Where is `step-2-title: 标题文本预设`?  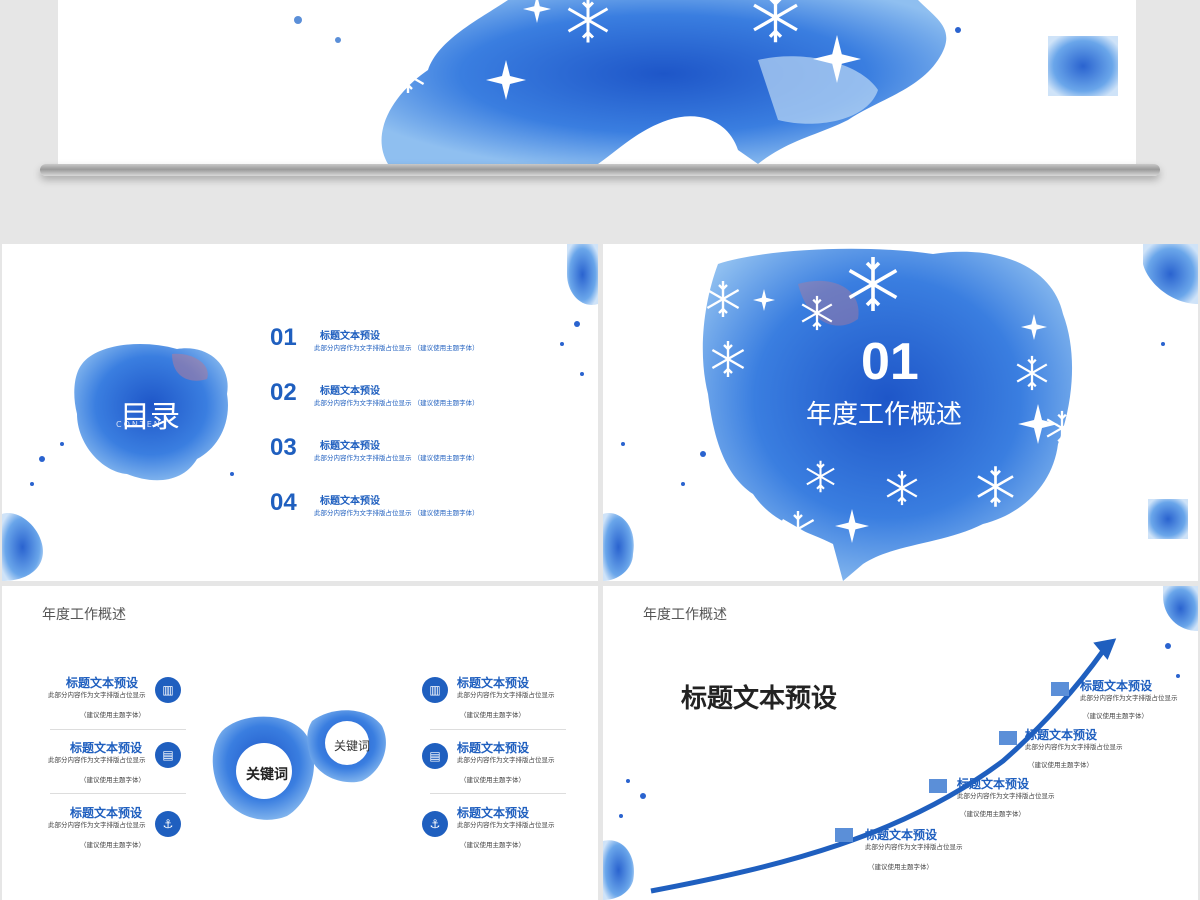
step-2-title: 标题文本预设 is located at coordinates (993, 783).